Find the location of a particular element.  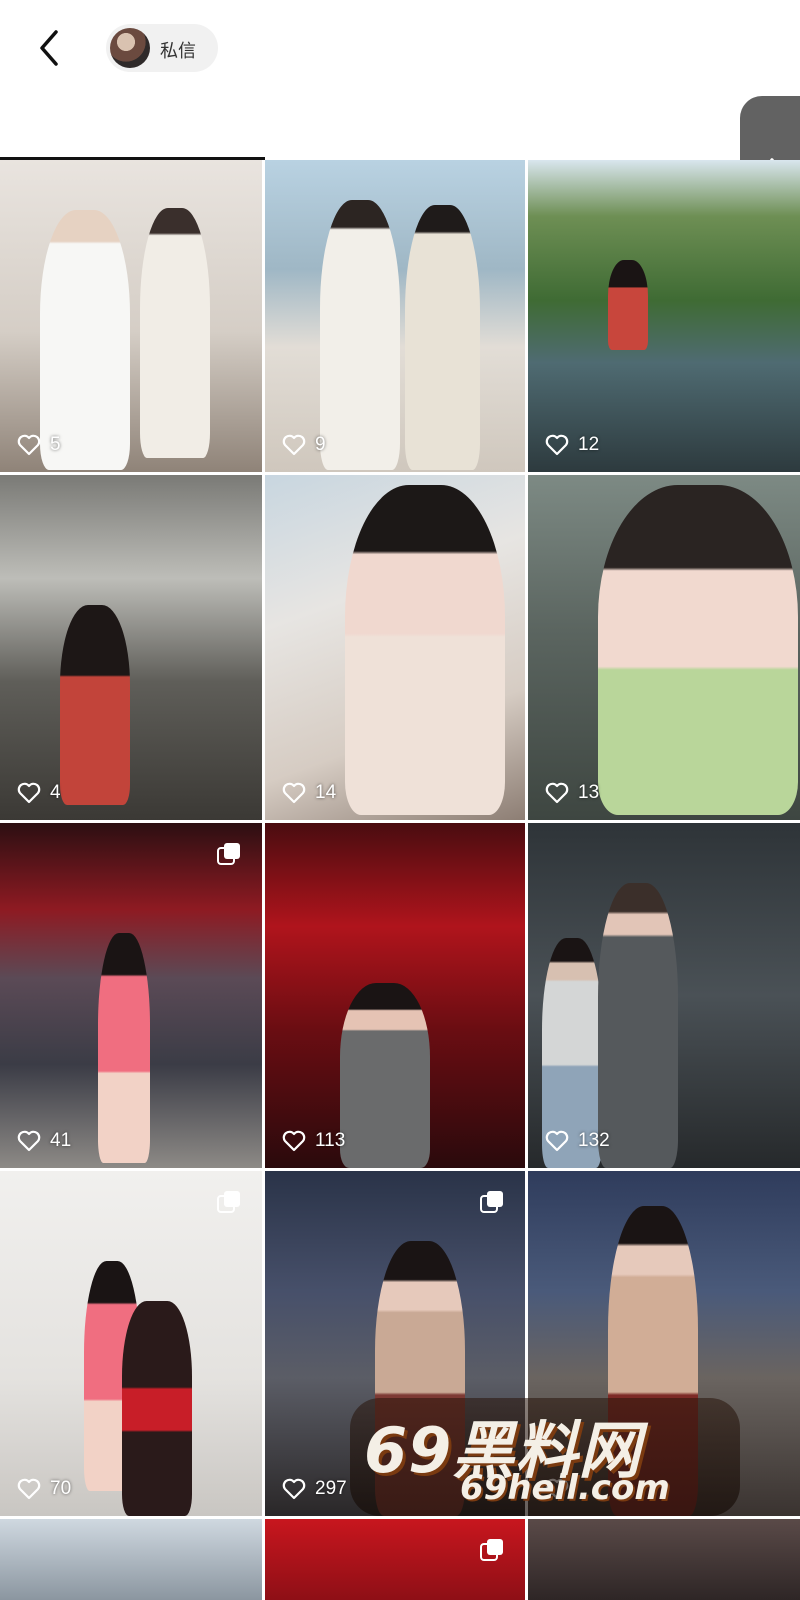

like-count: 41 is located at coordinates (61, 1140).